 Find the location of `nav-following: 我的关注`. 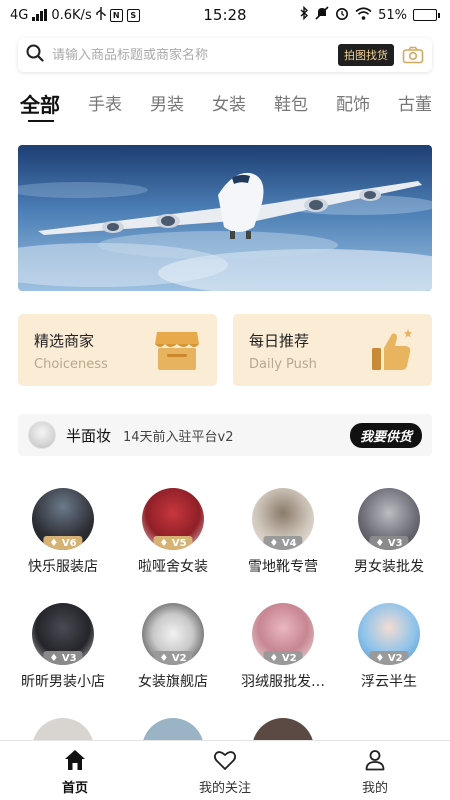

nav-following: 我的关注 is located at coordinates (225, 770).